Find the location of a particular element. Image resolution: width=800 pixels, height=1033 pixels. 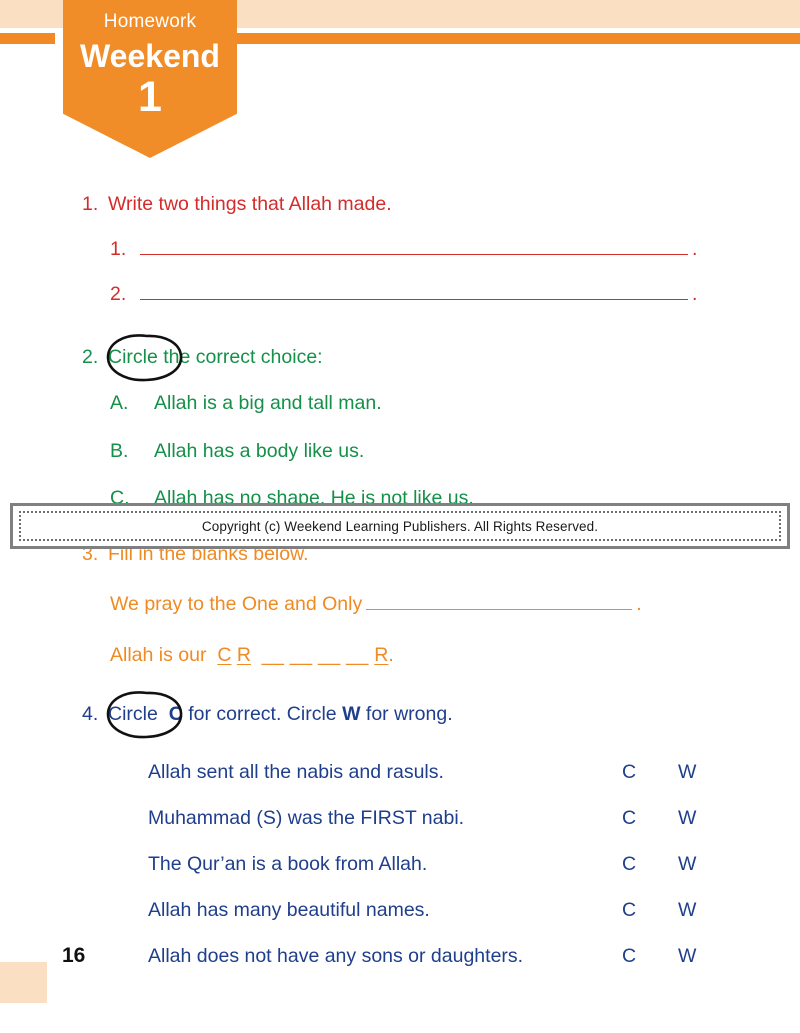

blank-slot-4: __ is located at coordinates (357, 655).